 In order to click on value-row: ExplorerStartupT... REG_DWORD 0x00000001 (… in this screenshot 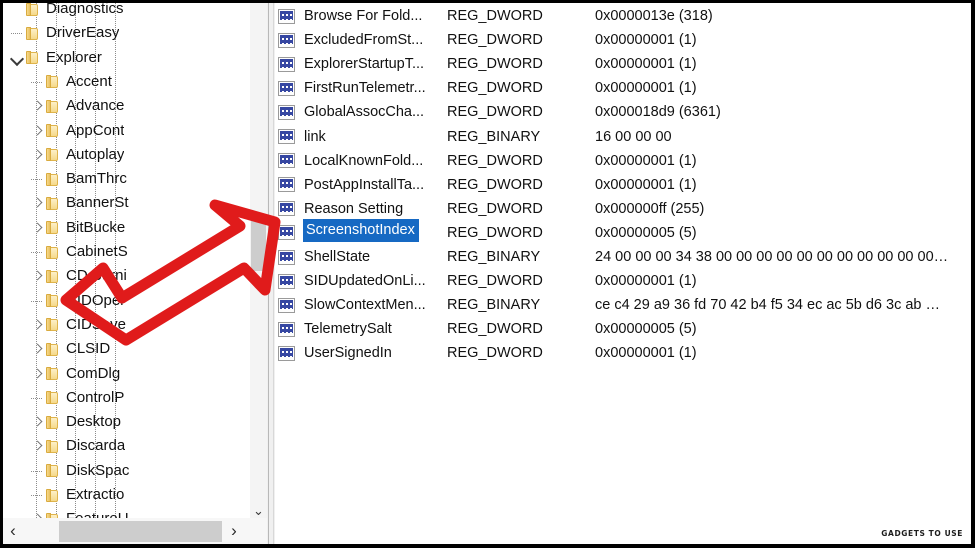, I will do `click(623, 64)`.